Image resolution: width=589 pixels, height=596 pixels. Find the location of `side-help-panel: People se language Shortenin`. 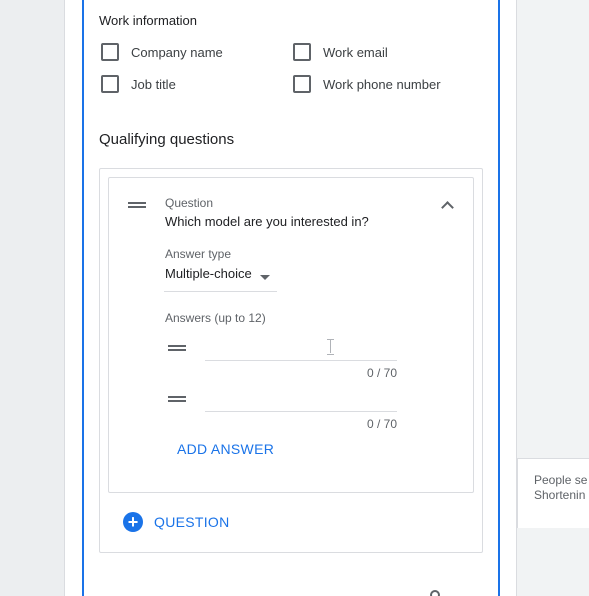

side-help-panel: People se language Shortenin is located at coordinates (553, 493).